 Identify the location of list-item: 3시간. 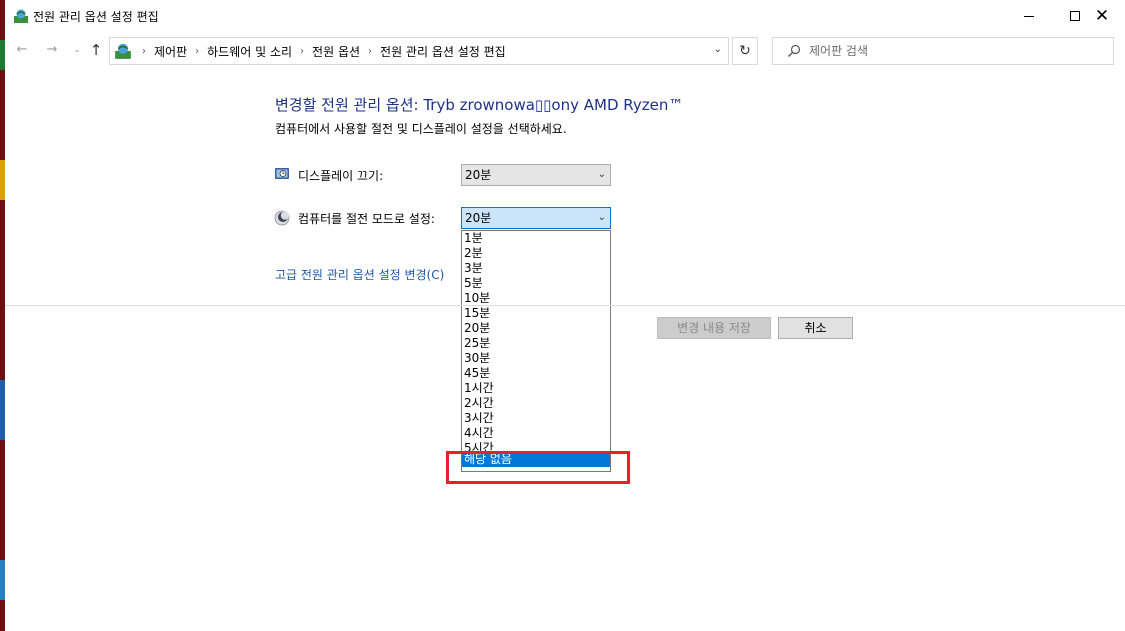
(536, 418).